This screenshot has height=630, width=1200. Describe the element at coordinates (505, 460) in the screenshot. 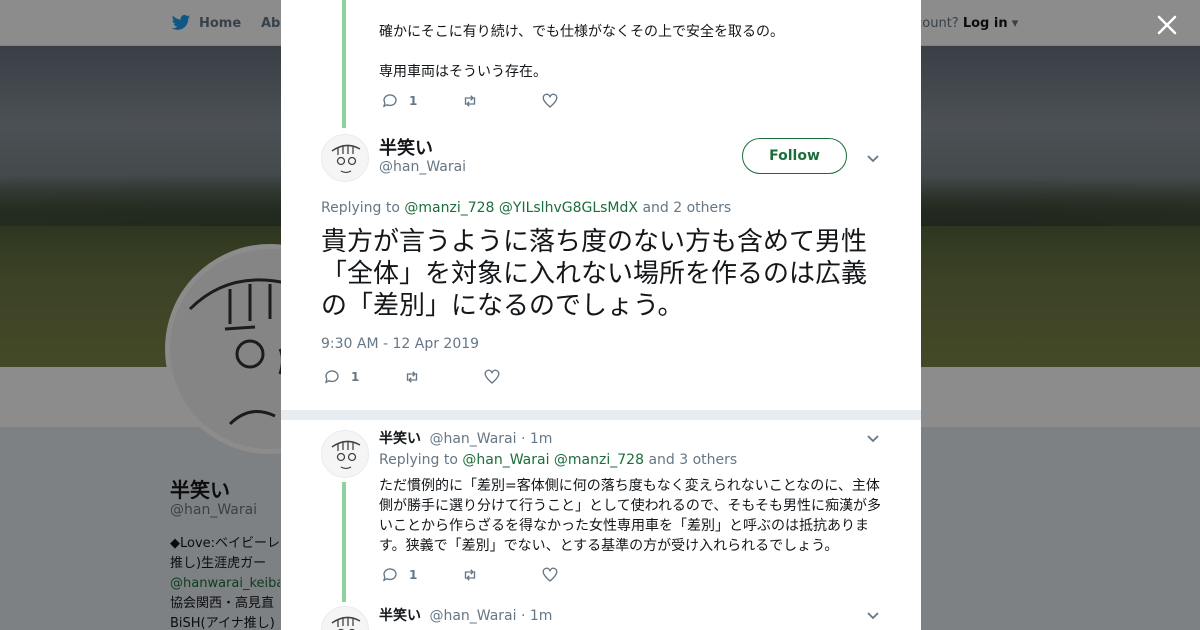

I see `mention-link: @han_Warai` at that location.